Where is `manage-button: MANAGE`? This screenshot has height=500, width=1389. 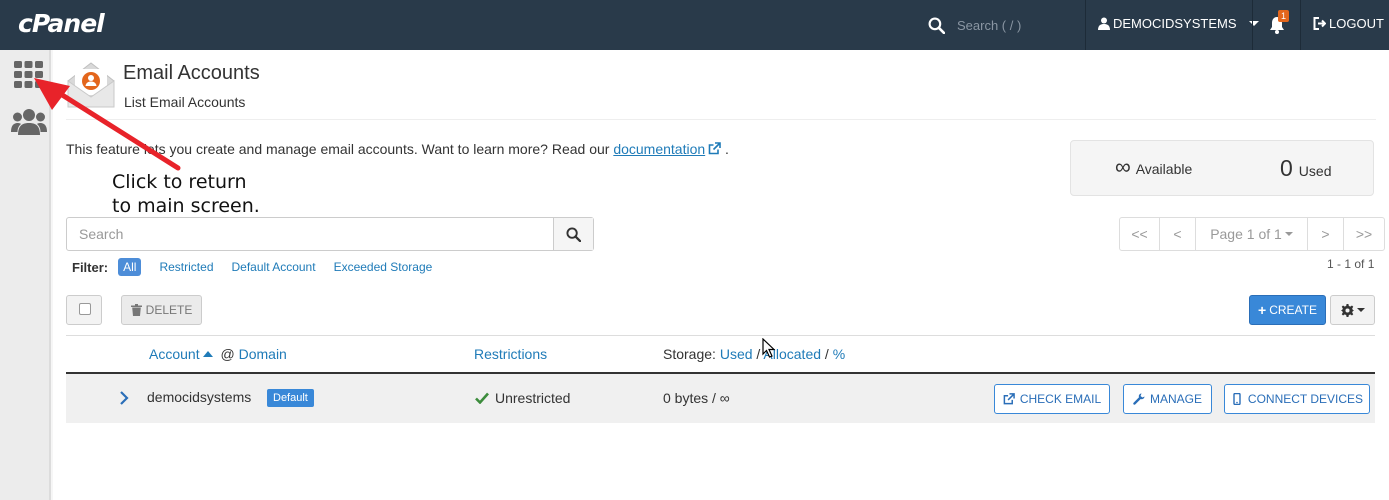
manage-button: MANAGE is located at coordinates (1167, 399).